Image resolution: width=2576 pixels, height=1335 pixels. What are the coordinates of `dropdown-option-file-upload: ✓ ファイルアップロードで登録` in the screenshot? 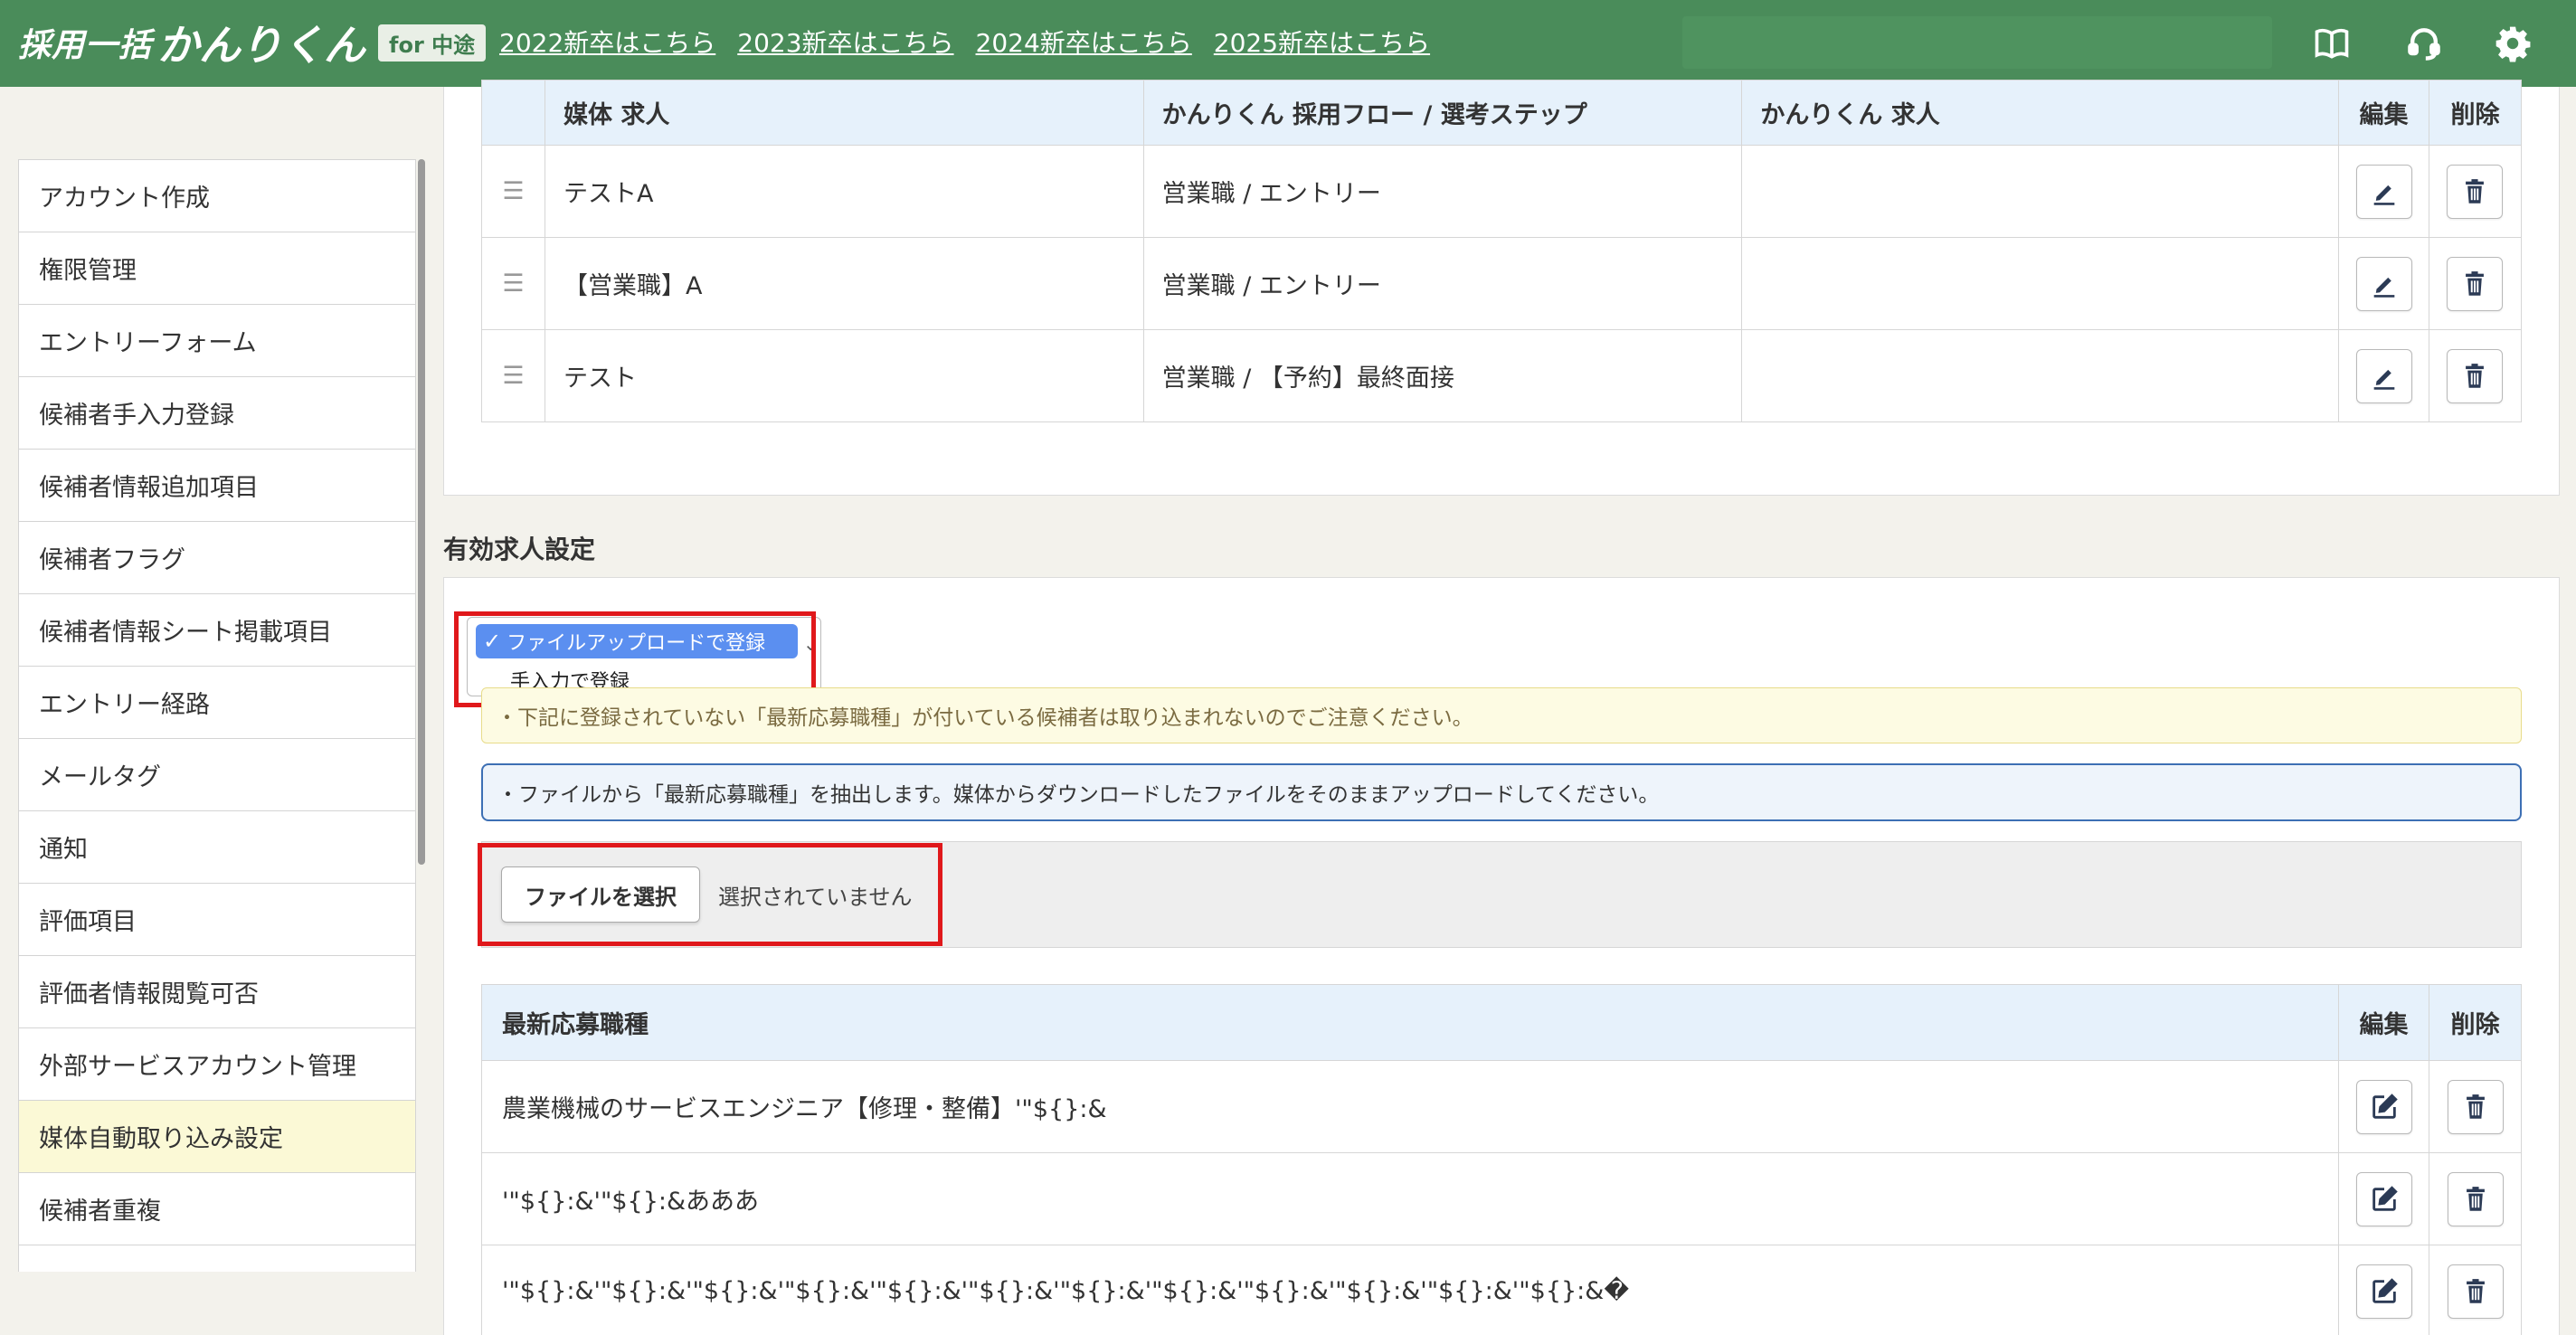 It's located at (637, 641).